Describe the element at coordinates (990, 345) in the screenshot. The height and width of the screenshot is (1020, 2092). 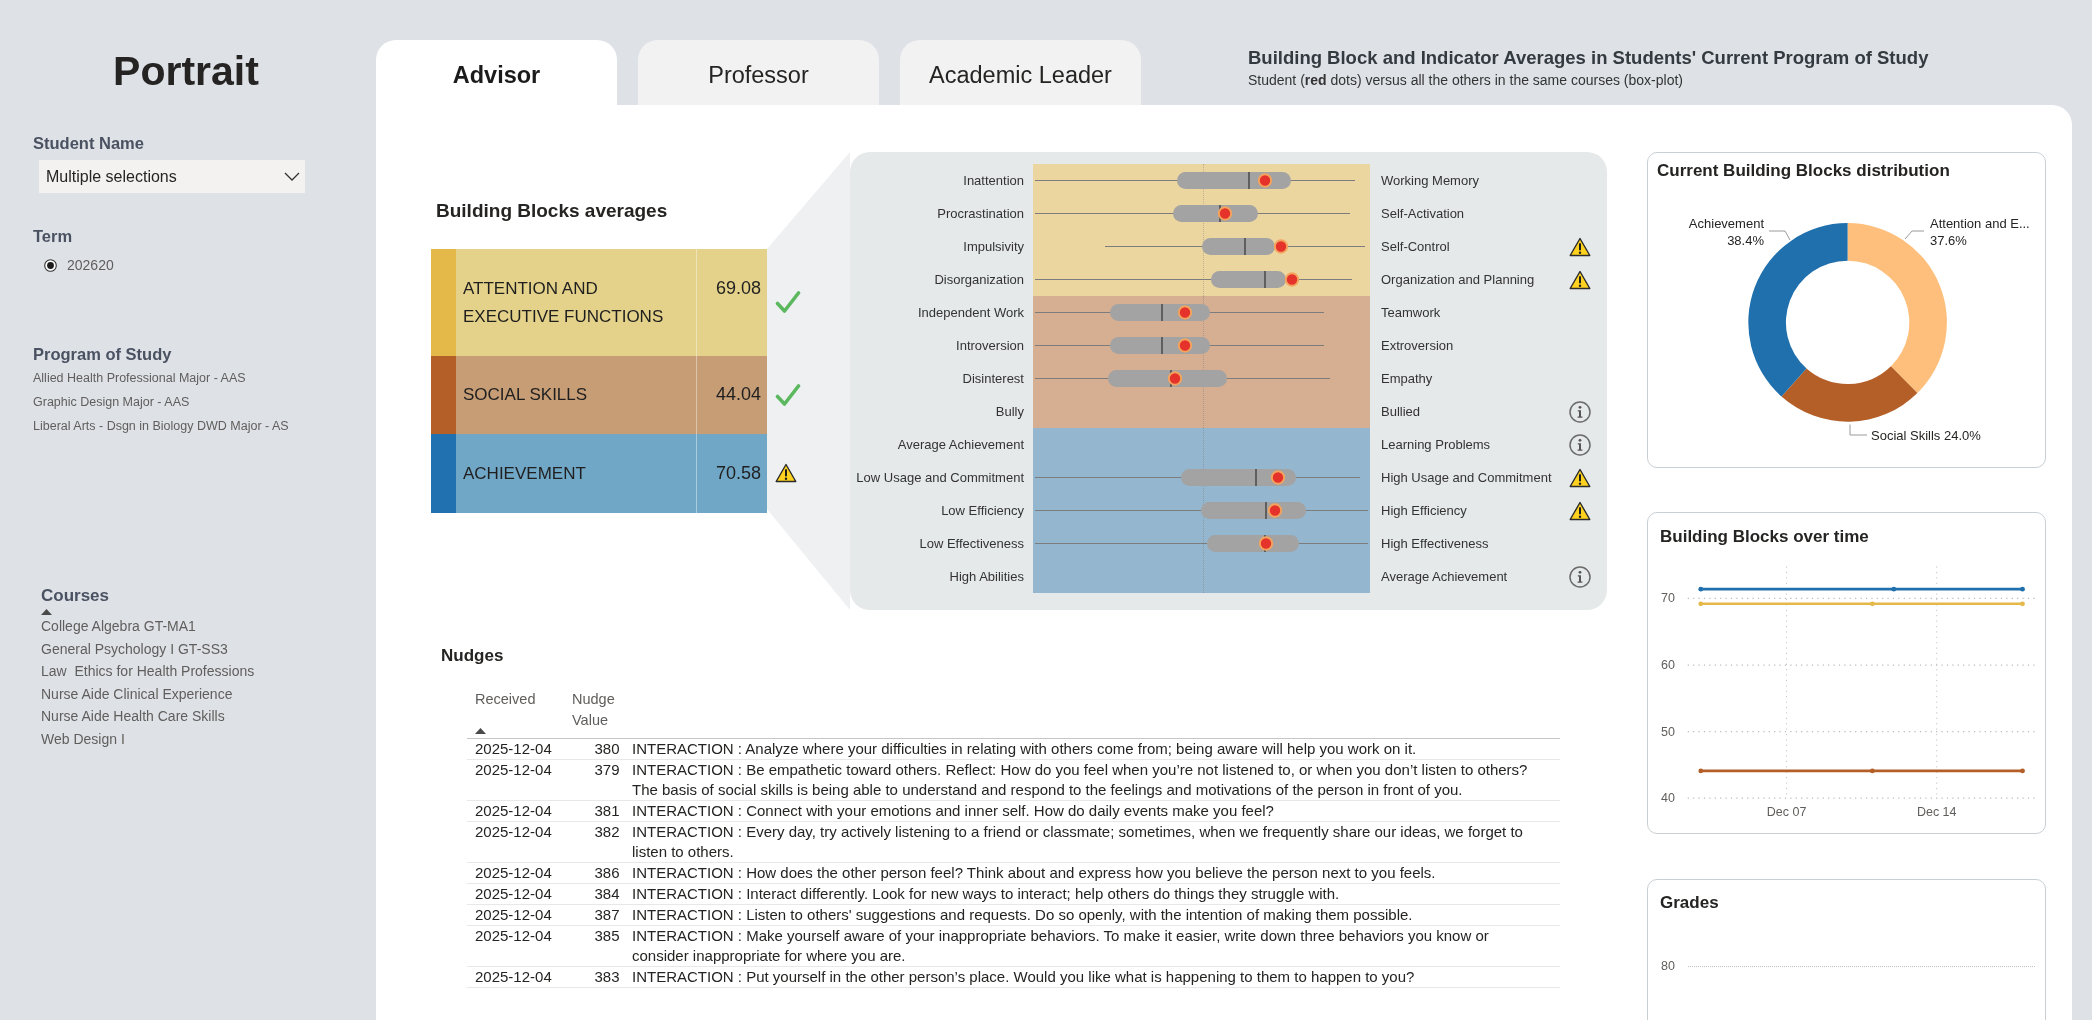
I see `indicator-label: Introversion` at that location.